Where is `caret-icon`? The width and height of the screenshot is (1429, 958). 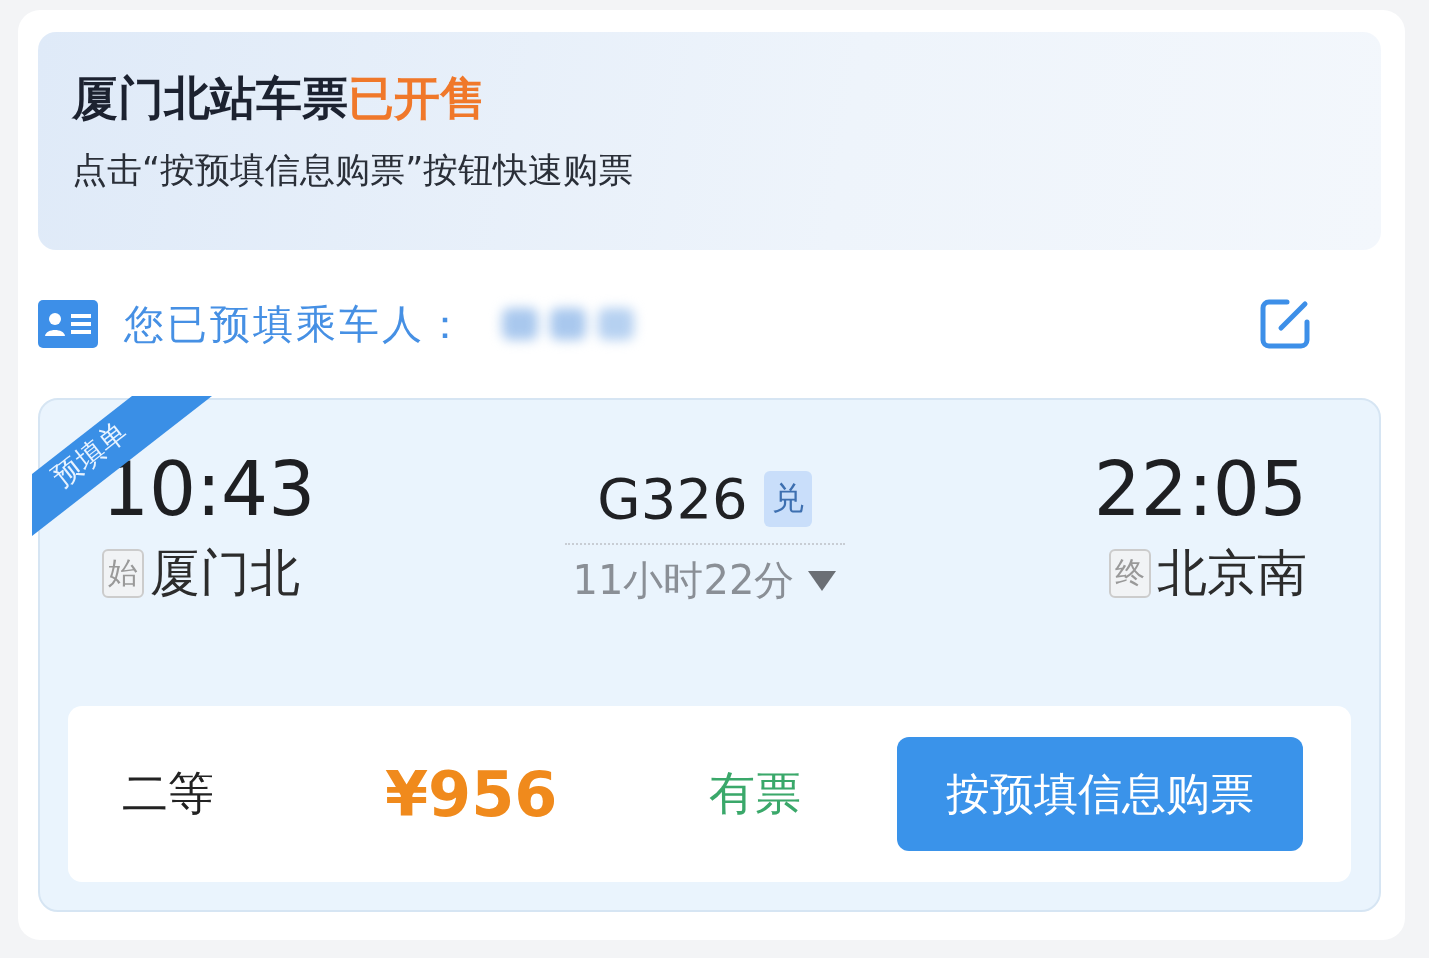 caret-icon is located at coordinates (822, 580).